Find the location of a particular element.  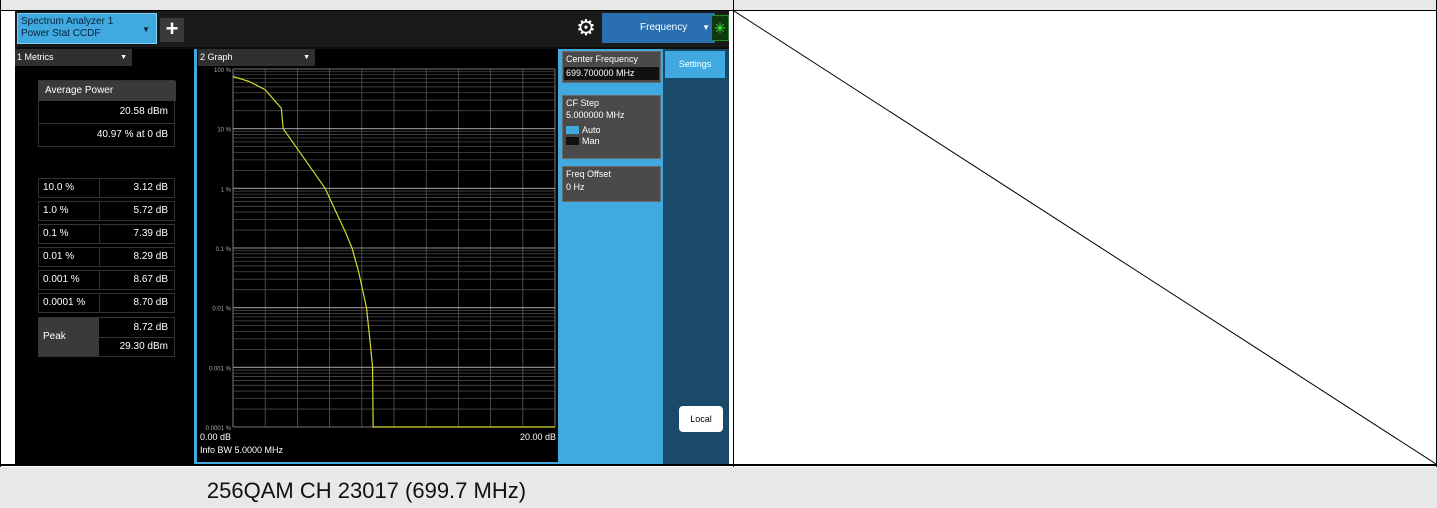

freq-offset-value: 0 Hz is located at coordinates (575, 187).